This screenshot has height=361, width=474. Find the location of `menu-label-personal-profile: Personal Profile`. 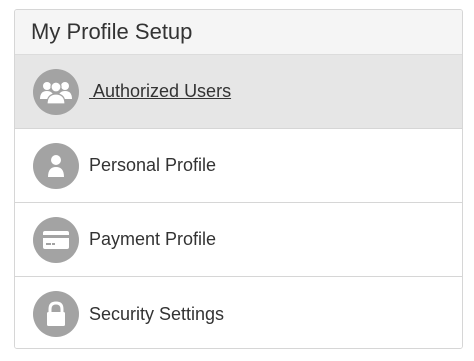

menu-label-personal-profile: Personal Profile is located at coordinates (153, 165).